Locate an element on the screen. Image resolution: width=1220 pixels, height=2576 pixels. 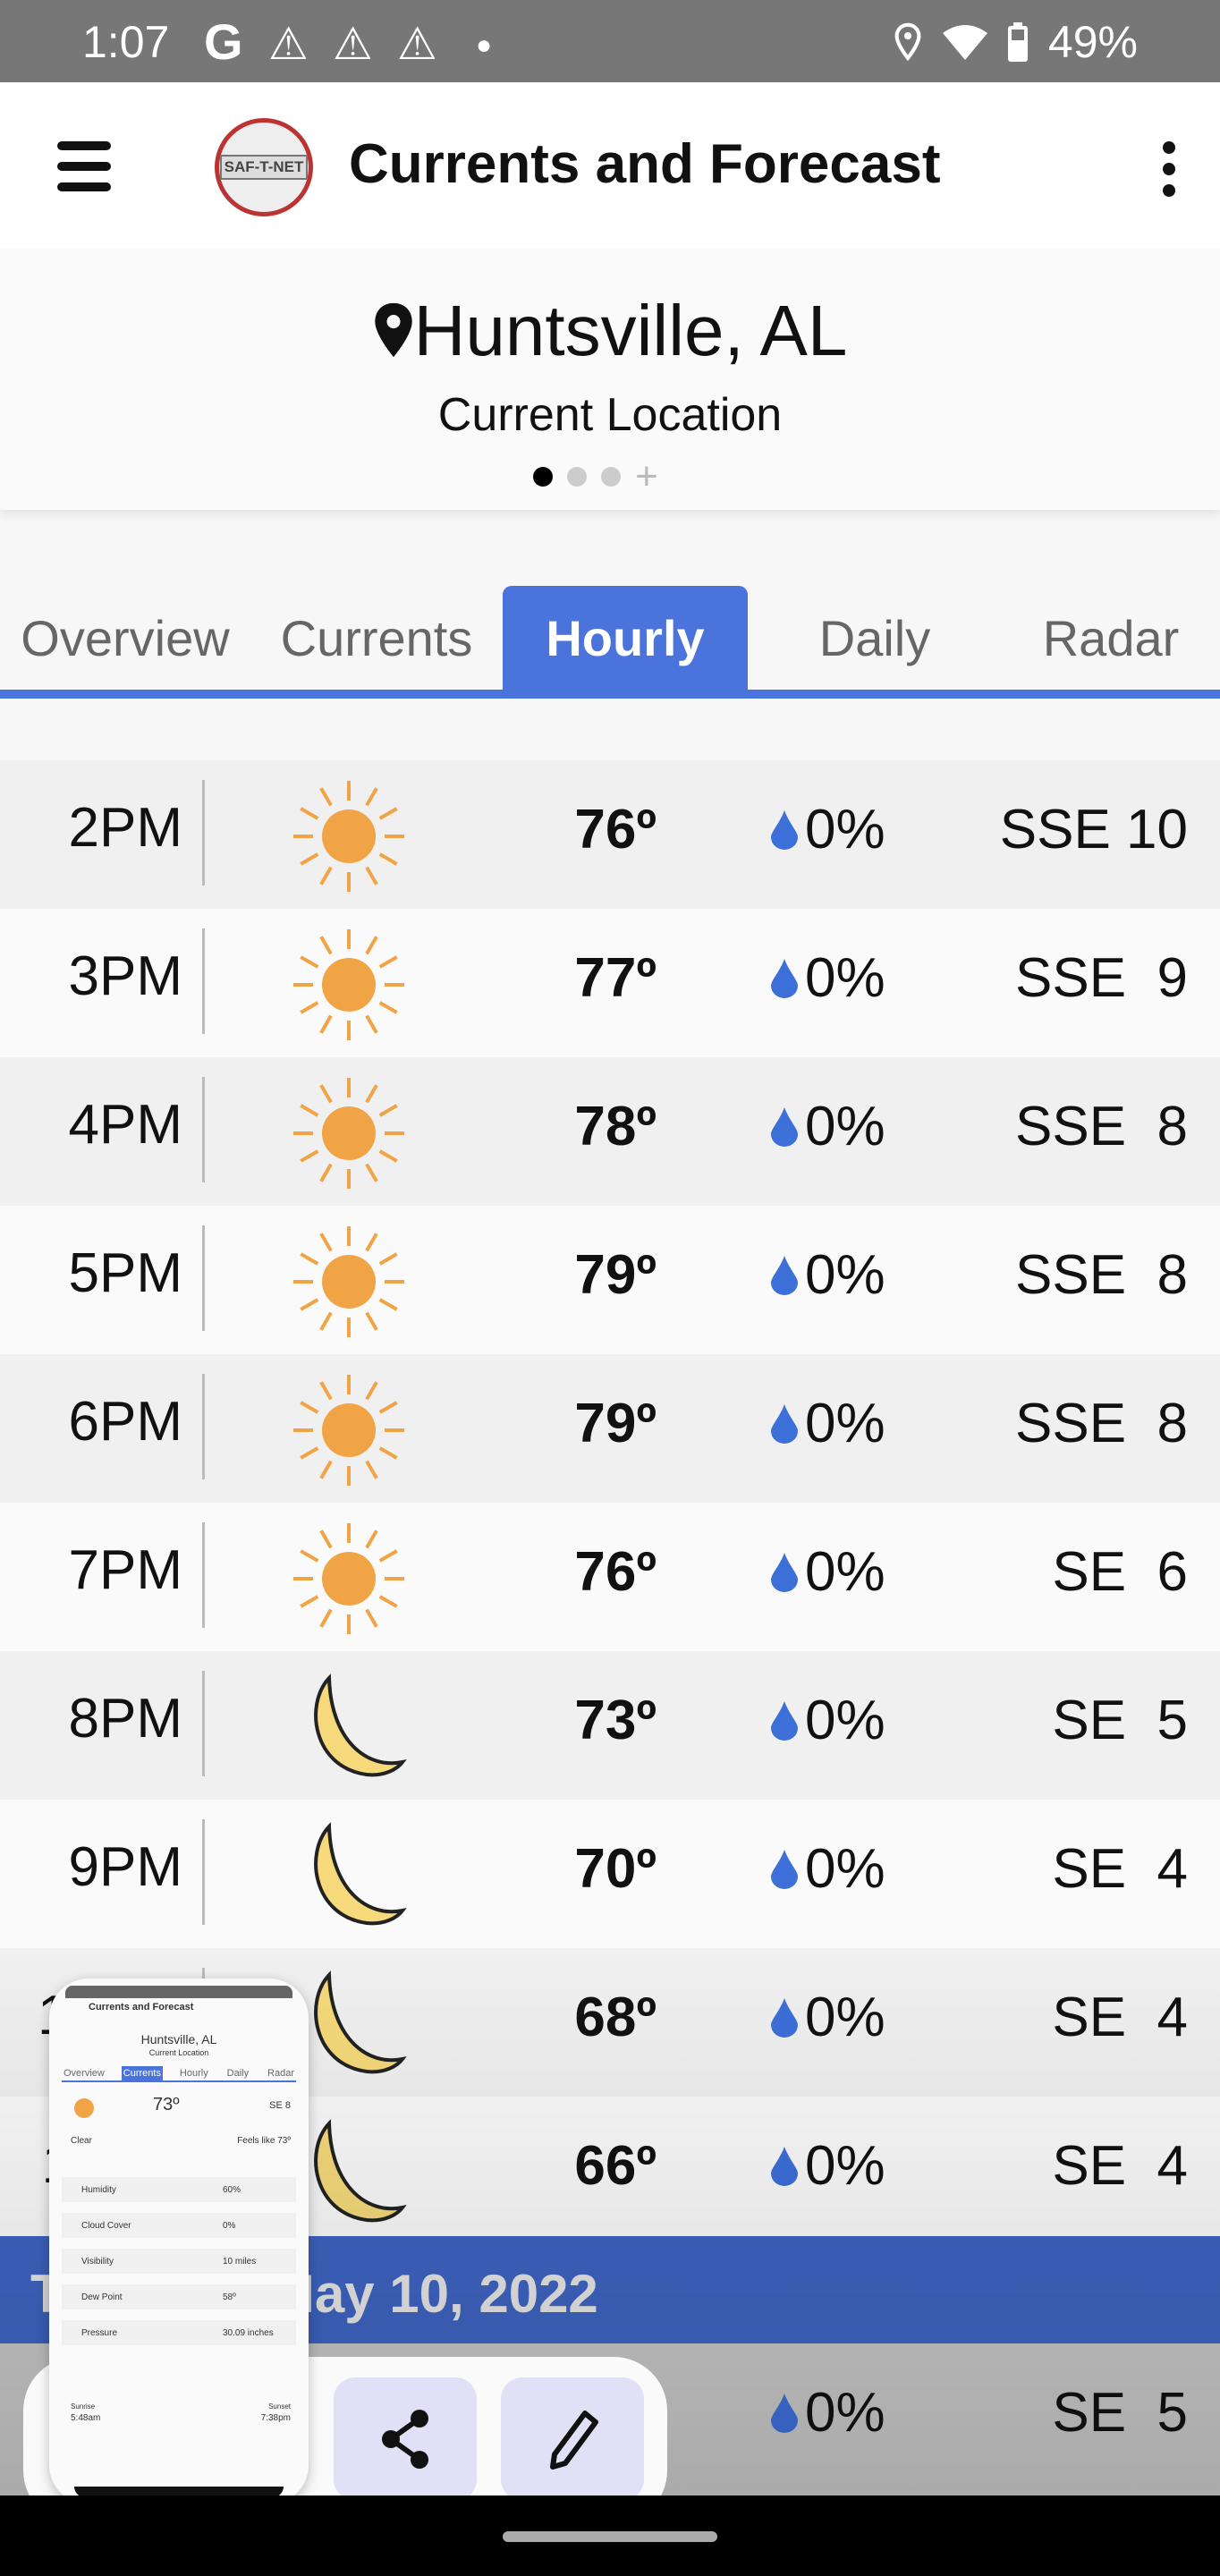
detail-label: Dew Point is located at coordinates (102, 2297).